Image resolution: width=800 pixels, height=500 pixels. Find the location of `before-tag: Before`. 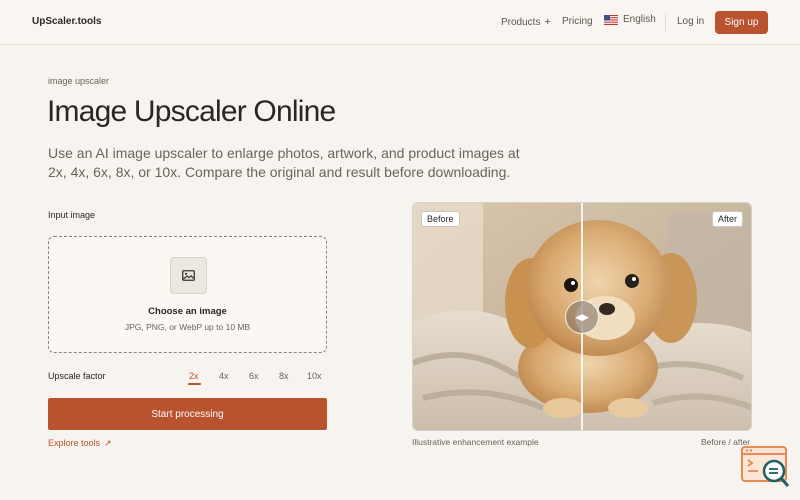

before-tag: Before is located at coordinates (440, 219).